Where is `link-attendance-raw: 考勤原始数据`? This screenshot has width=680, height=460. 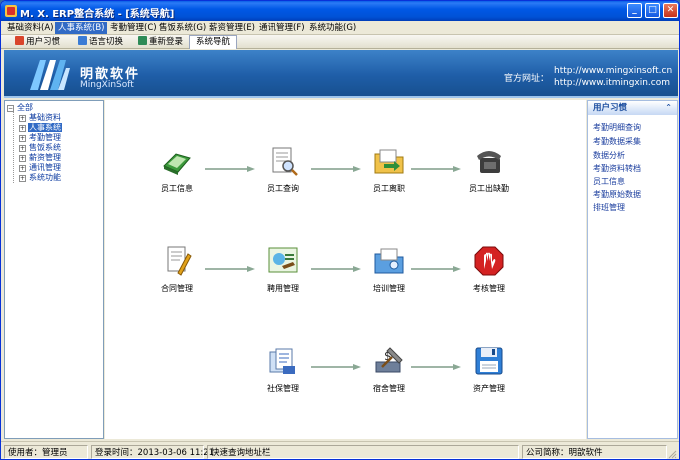 link-attendance-raw: 考勤原始数据 is located at coordinates (617, 194).